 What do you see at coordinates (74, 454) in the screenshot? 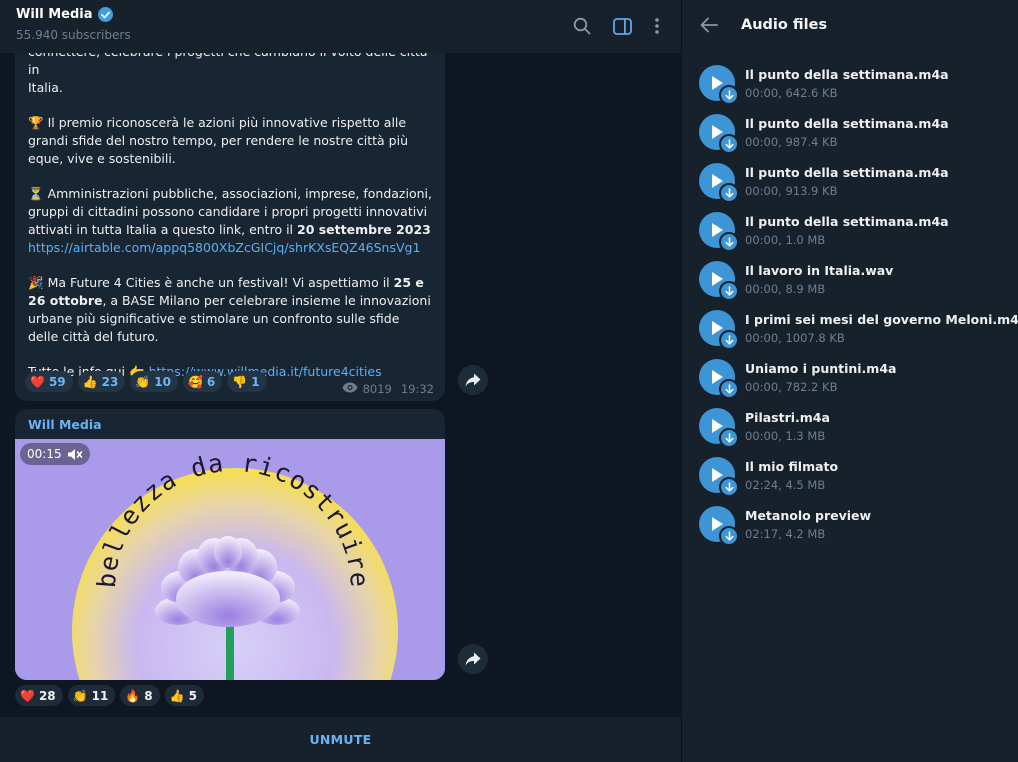
I see `muted-speaker-icon` at bounding box center [74, 454].